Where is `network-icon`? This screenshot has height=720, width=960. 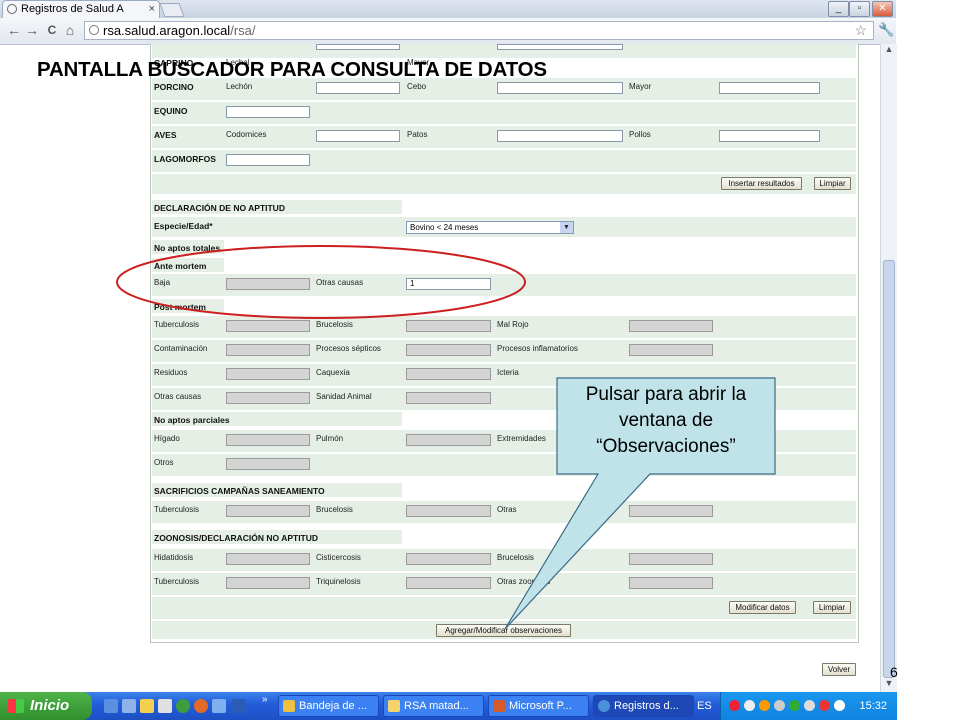 network-icon is located at coordinates (809, 705).